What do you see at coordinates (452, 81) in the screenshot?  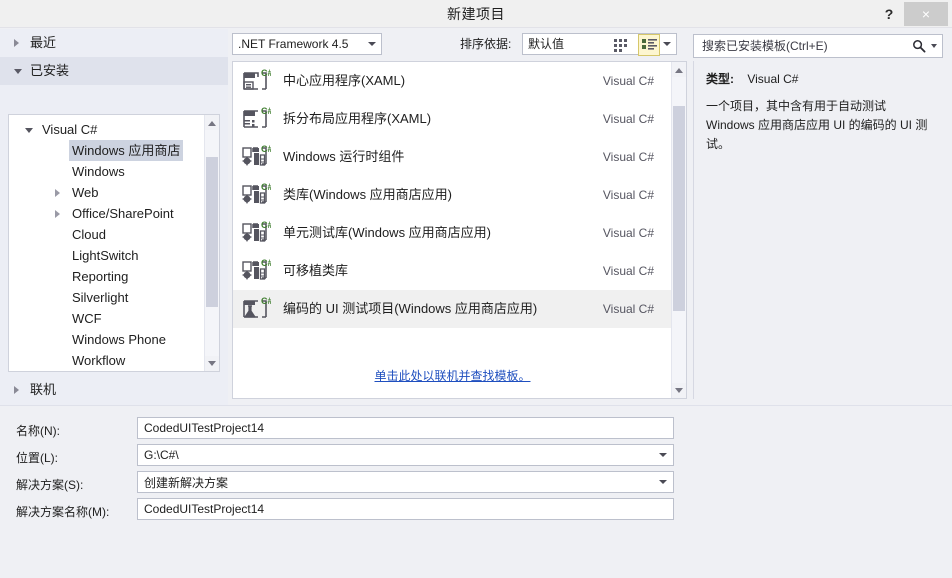 I see `template-list-item: C# 中心应用程序(XAML) Visual C#` at bounding box center [452, 81].